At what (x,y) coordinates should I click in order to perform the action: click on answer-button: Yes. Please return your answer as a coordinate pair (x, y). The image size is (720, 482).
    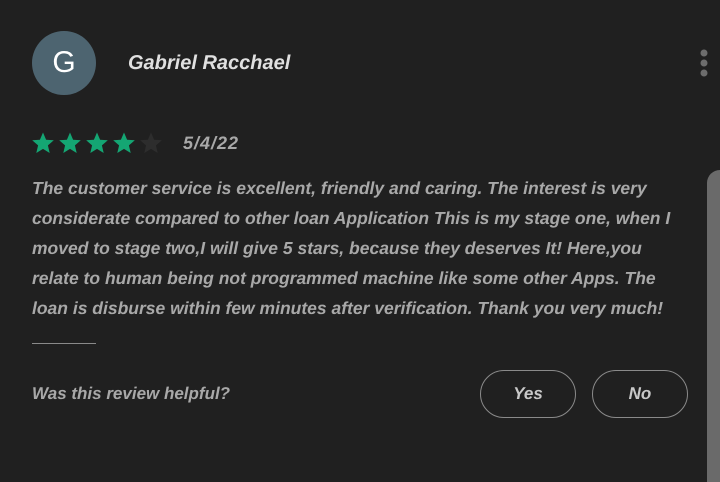
    Looking at the image, I should click on (528, 394).